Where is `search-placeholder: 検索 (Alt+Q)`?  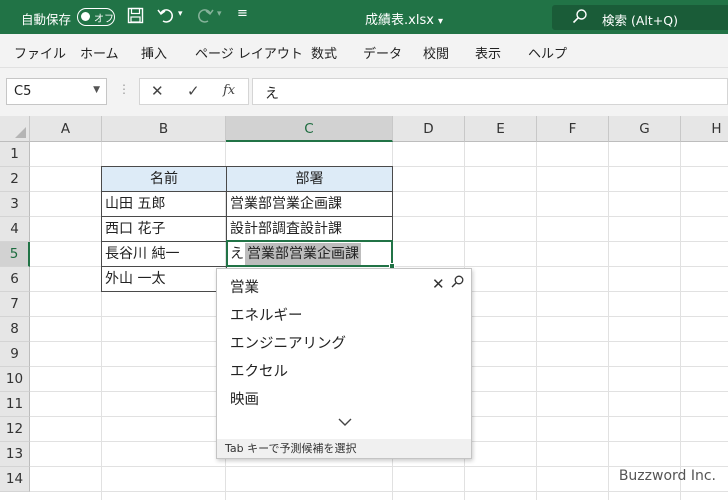
search-placeholder: 検索 (Alt+Q) is located at coordinates (640, 20).